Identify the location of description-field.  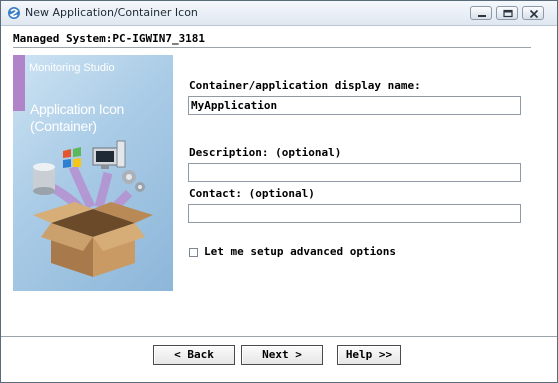
(354, 172).